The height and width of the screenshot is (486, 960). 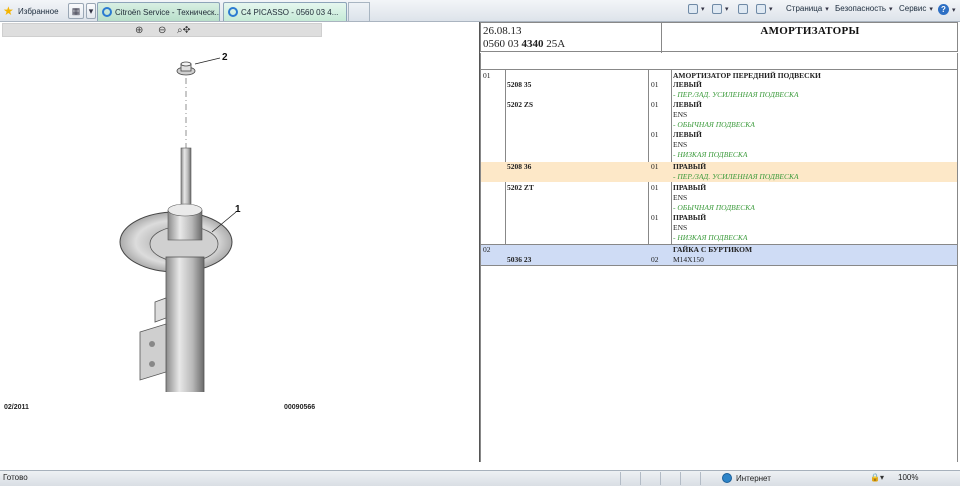 I want to click on home-button: ▾, so click(x=696, y=9).